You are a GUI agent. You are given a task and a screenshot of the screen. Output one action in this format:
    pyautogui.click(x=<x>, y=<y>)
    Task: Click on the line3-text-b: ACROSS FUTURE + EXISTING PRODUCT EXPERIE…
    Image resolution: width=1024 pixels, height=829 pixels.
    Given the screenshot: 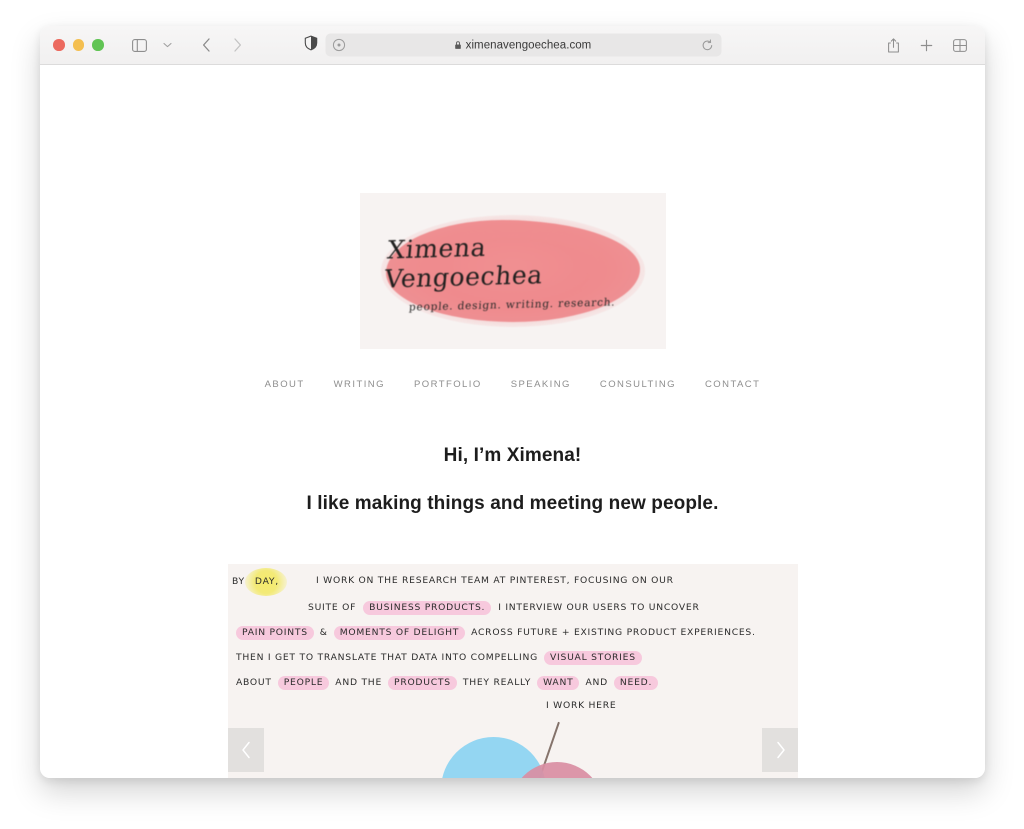 What is the action you would take?
    pyautogui.click(x=613, y=632)
    